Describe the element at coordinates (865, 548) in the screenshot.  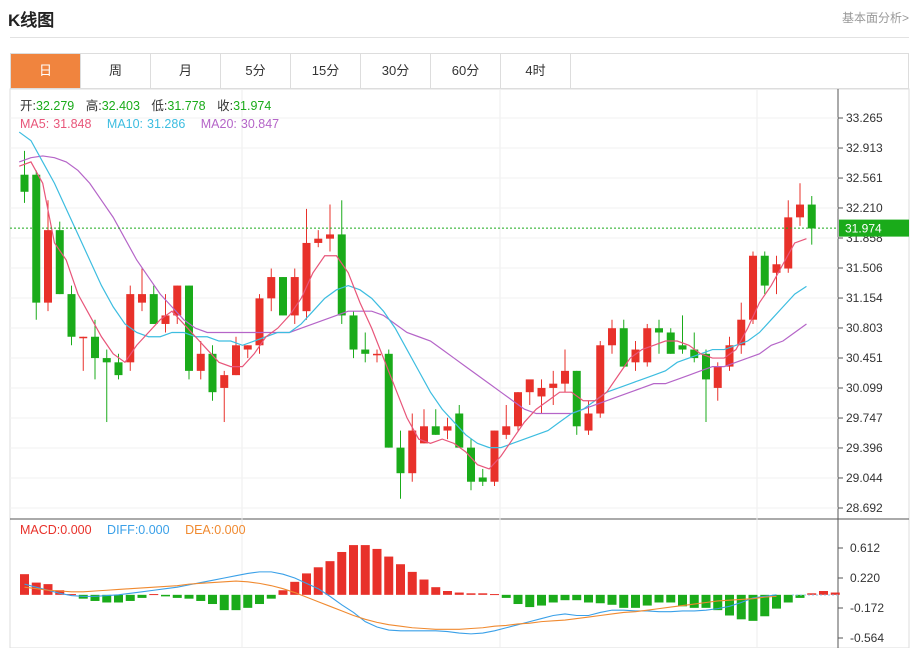
I see `macd-y-tick-label: 0.612` at that location.